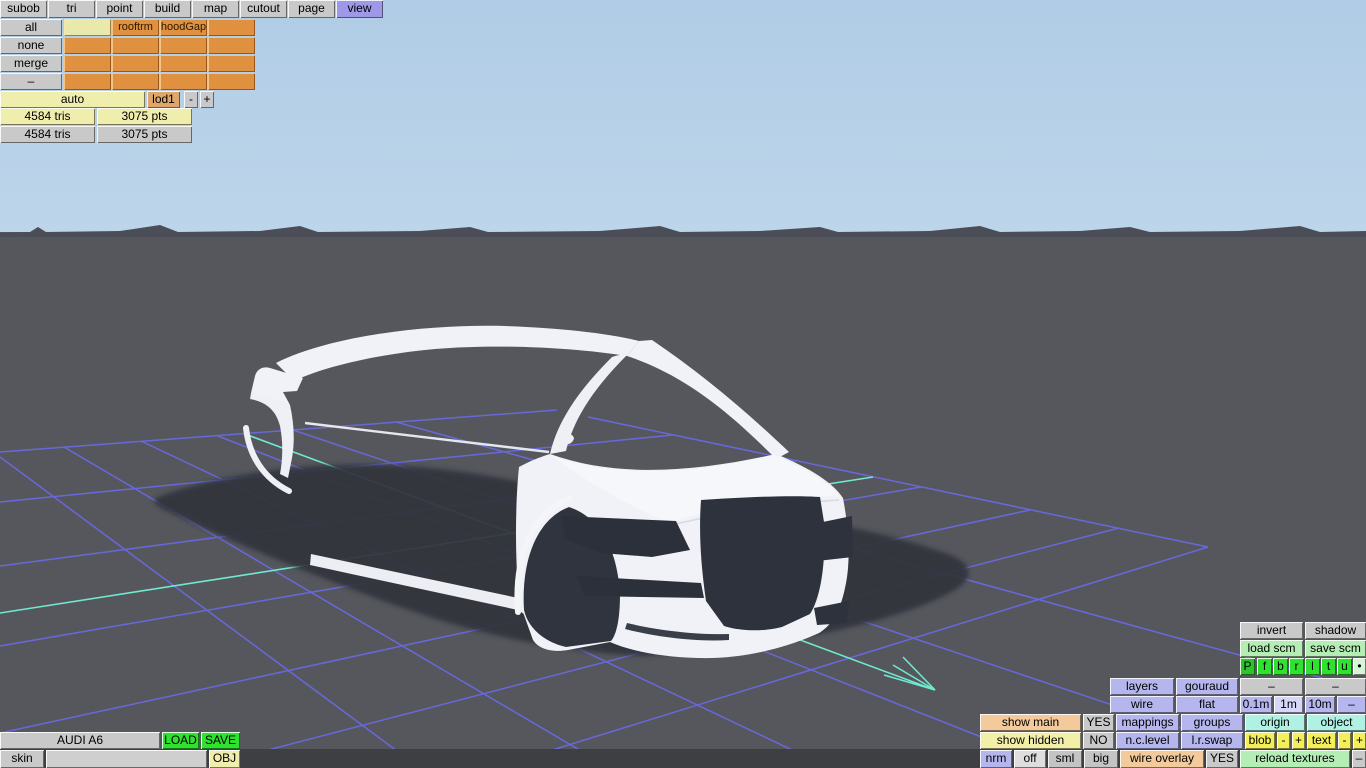 The height and width of the screenshot is (768, 1366). What do you see at coordinates (1142, 704) in the screenshot?
I see `wire-button: wire` at bounding box center [1142, 704].